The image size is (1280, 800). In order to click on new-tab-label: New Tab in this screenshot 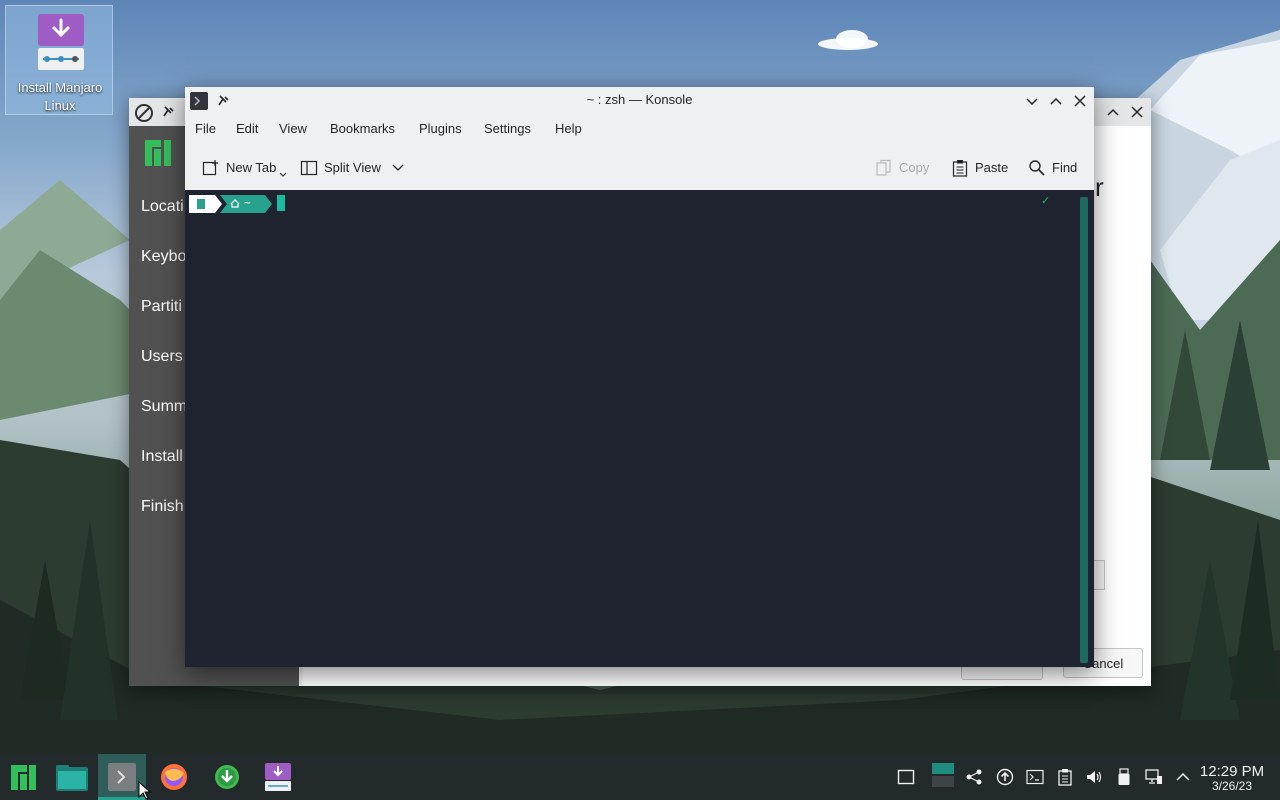, I will do `click(251, 167)`.